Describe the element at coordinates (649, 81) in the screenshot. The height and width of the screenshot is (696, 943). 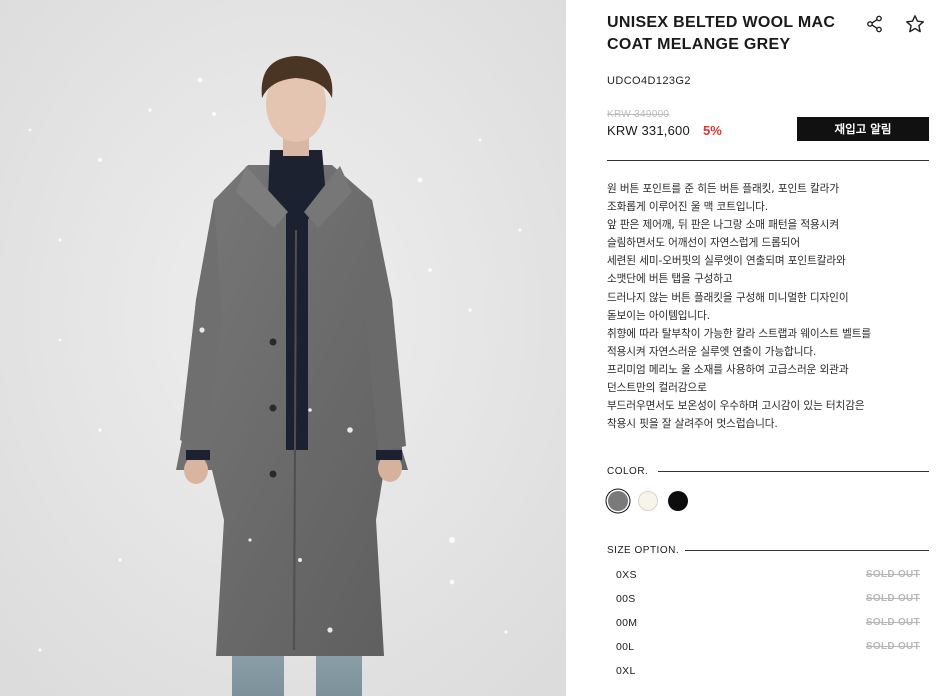
I see `product-code: UDCO4D123G2` at that location.